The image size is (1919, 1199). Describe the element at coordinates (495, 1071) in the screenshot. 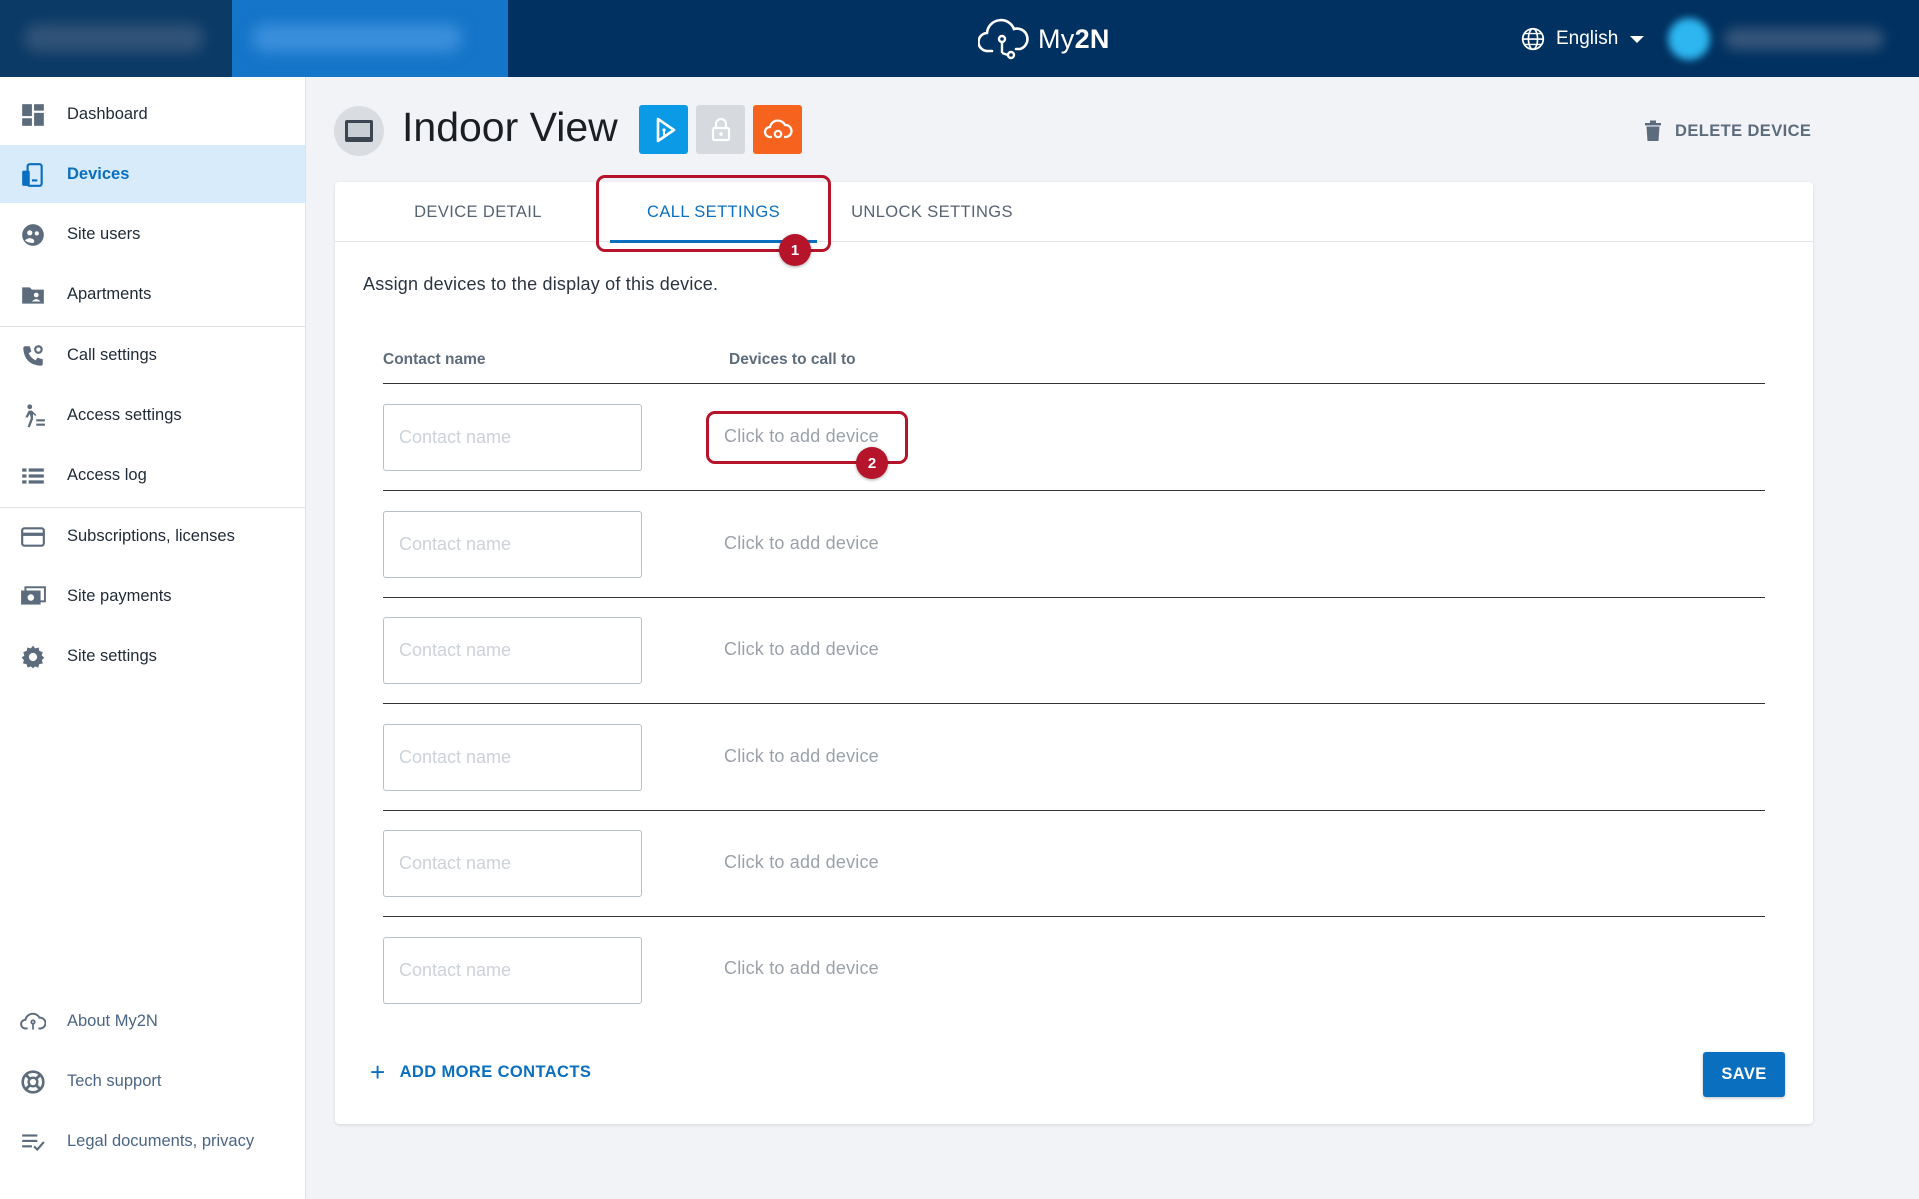

I see `add-more-contacts-label: ADD MORE CONTACTS` at that location.